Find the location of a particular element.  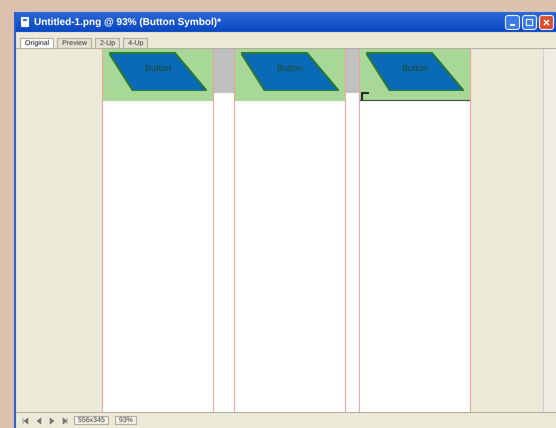

close-icon is located at coordinates (546, 22).